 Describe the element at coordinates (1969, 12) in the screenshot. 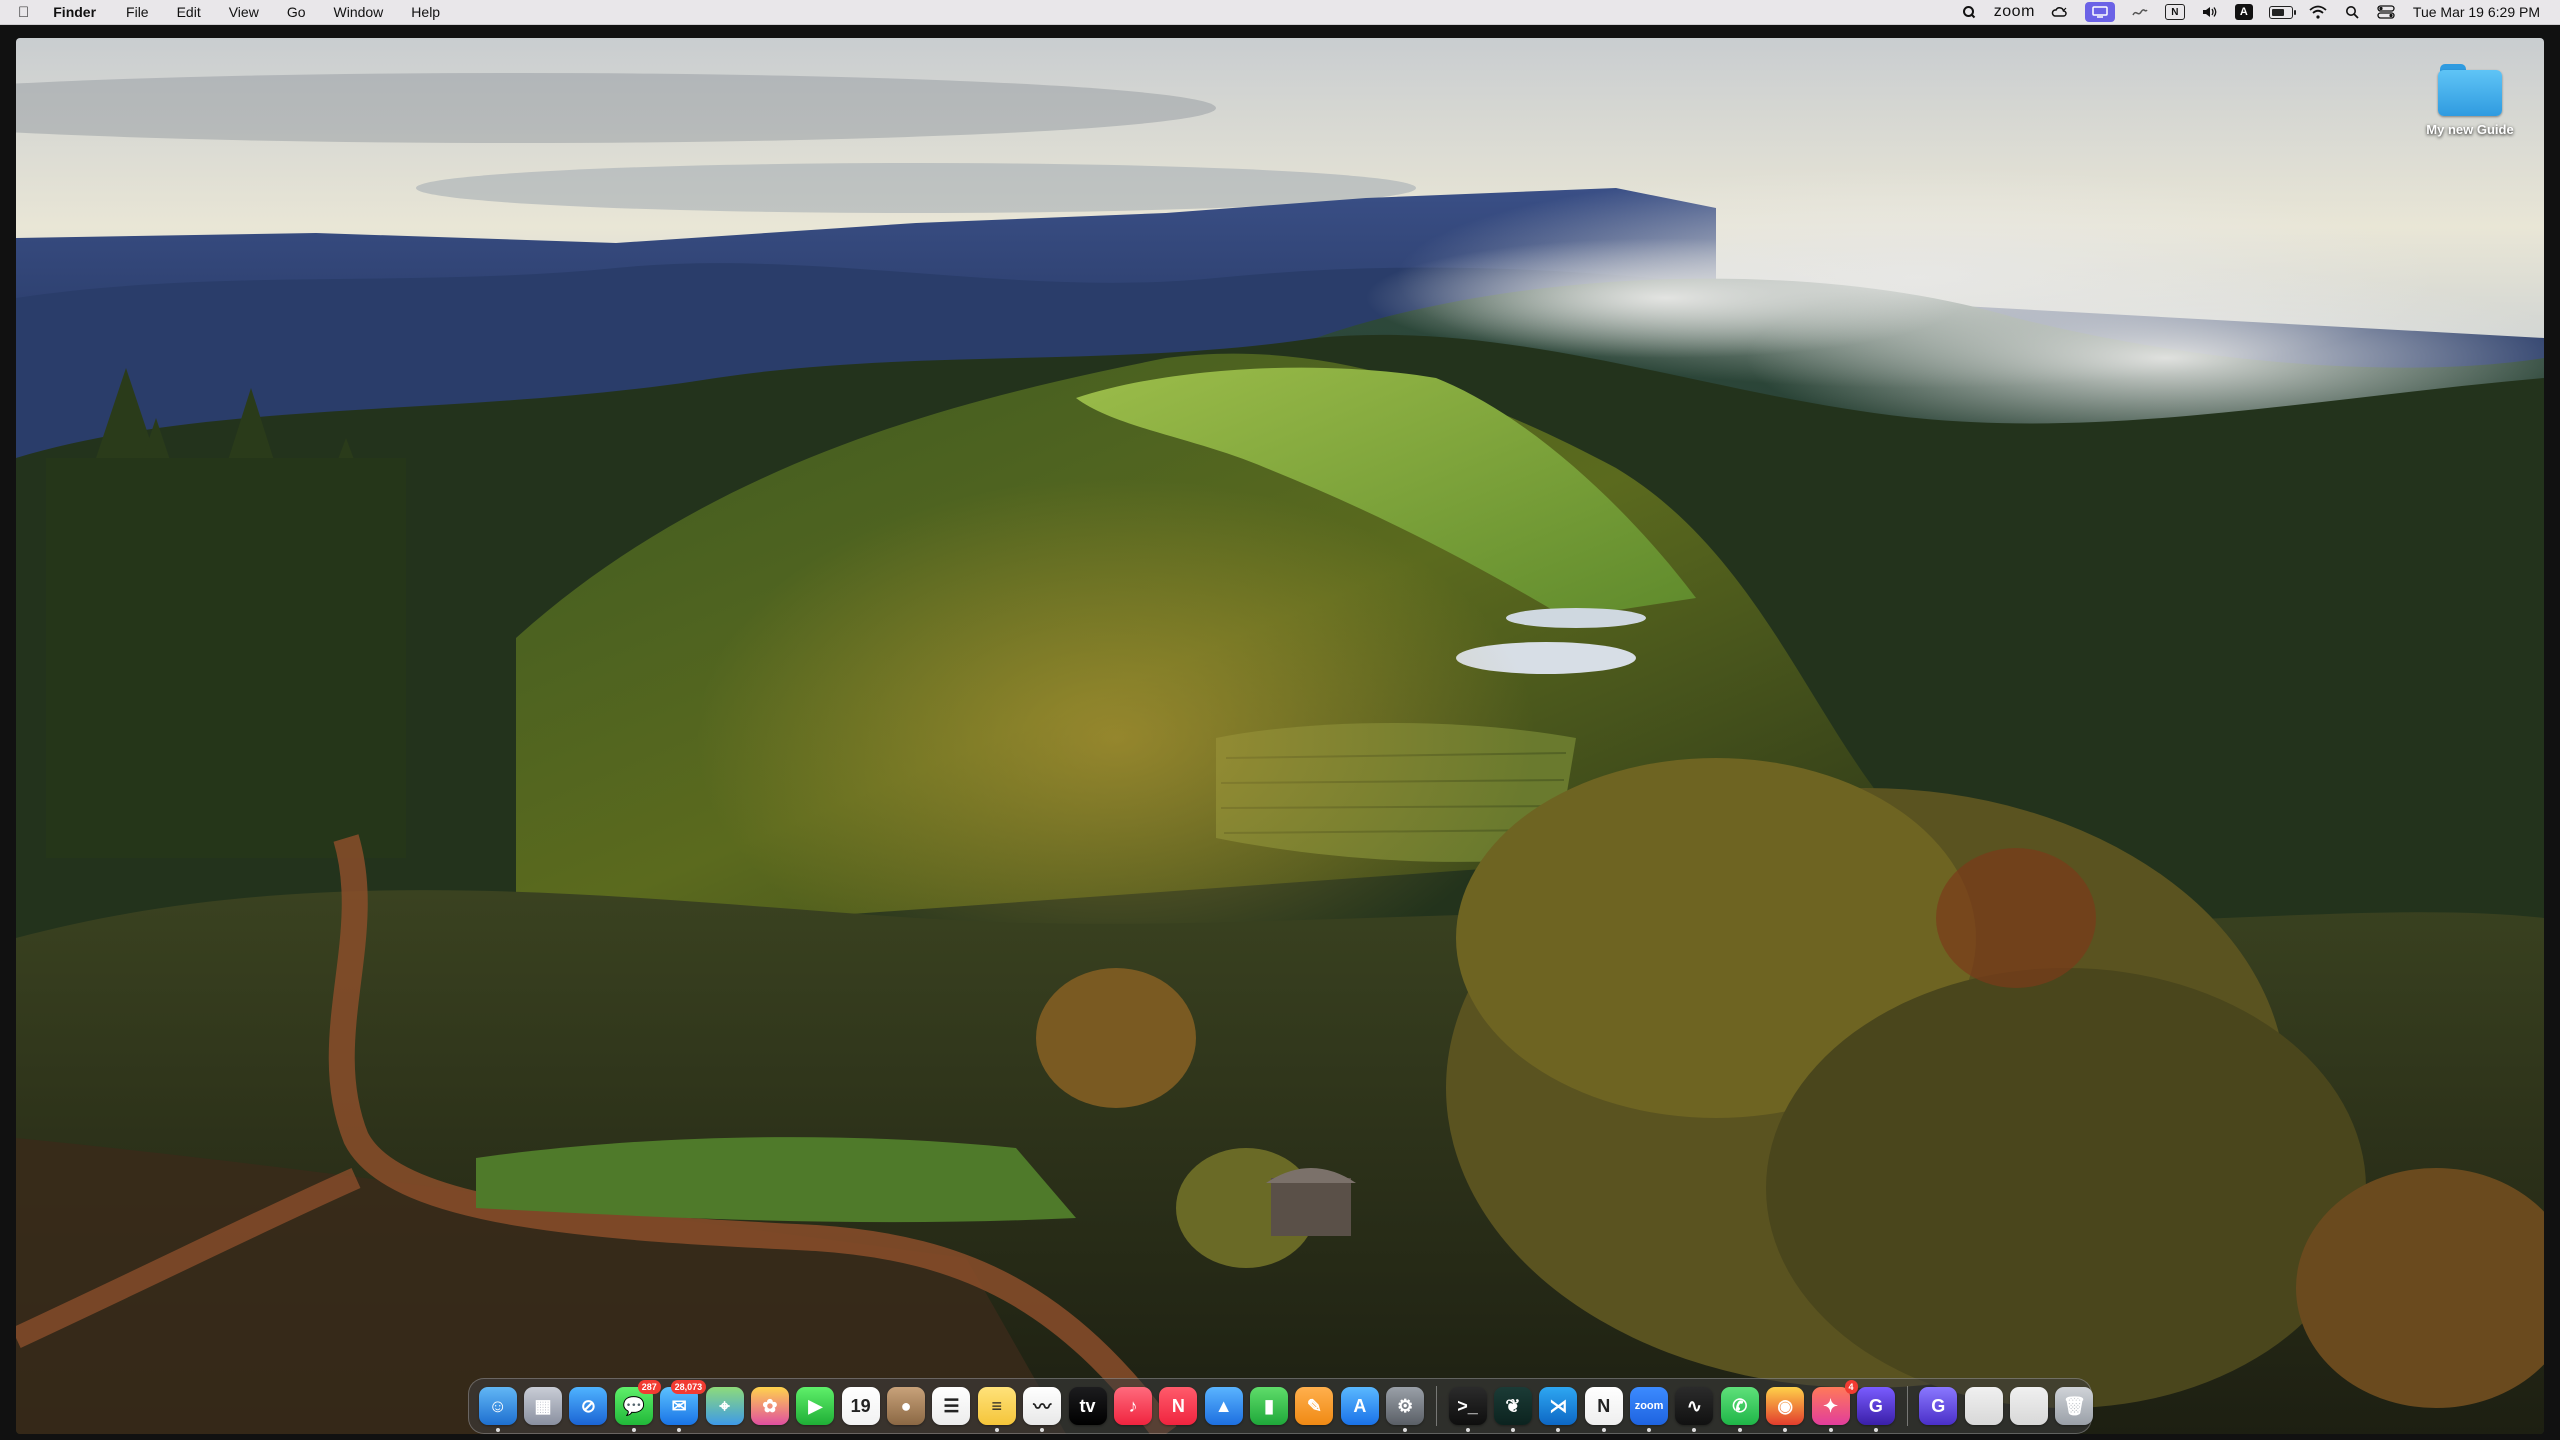

I see `quicktime-q-icon` at that location.